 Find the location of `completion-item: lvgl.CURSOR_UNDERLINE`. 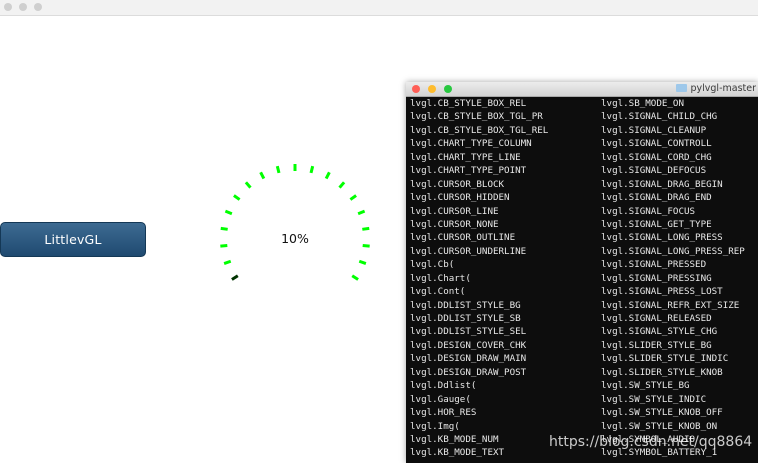

completion-item: lvgl.CURSOR_UNDERLINE is located at coordinates (468, 251).